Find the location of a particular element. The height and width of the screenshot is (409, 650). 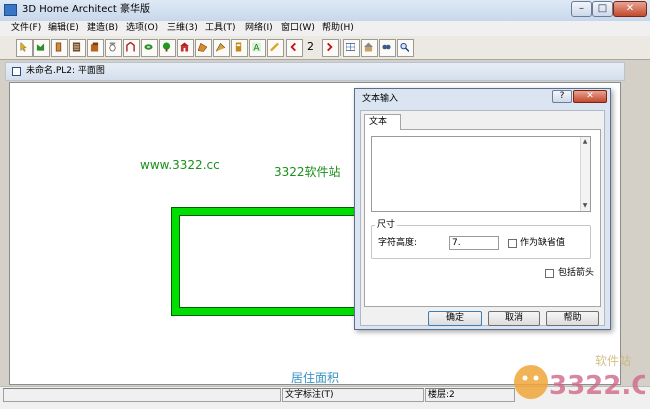

menu-build: 建造(B) is located at coordinates (102, 28).